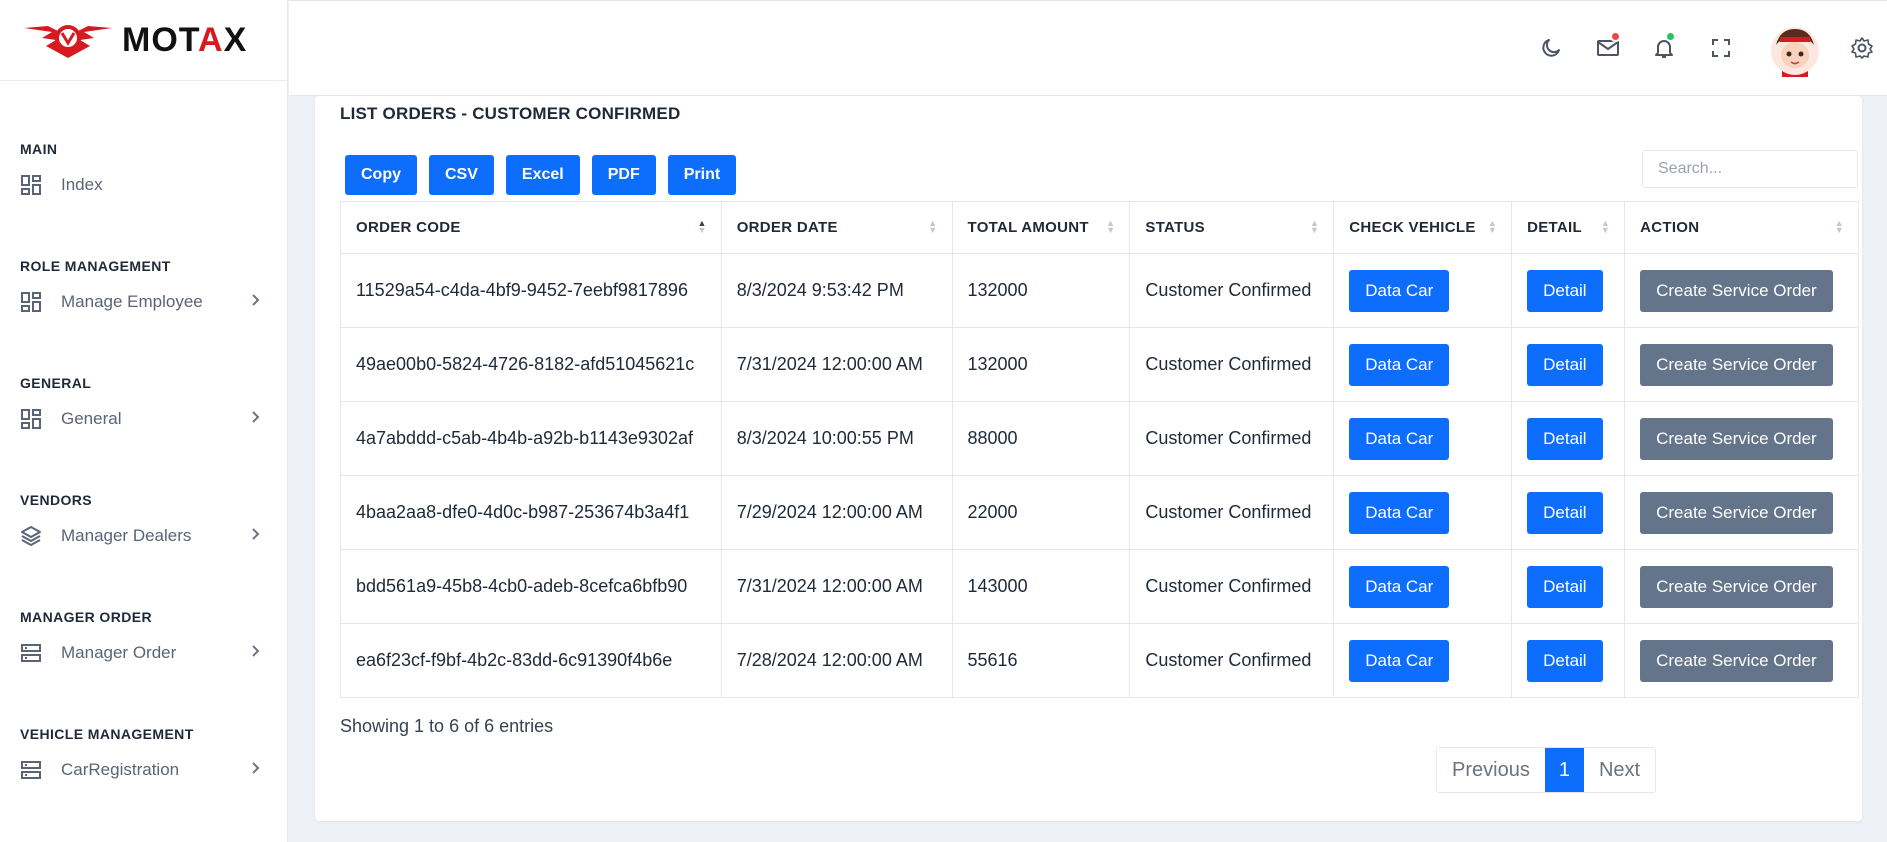 This screenshot has height=842, width=1887. Describe the element at coordinates (1750, 169) in the screenshot. I see `search-input` at that location.